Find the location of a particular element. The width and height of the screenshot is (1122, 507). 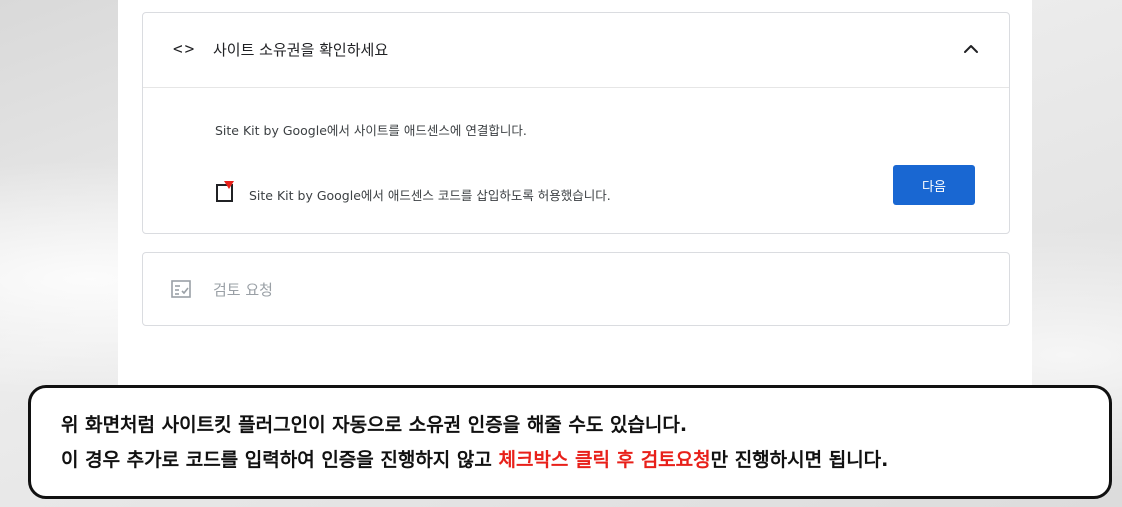

code-icon: <> is located at coordinates (185, 48).